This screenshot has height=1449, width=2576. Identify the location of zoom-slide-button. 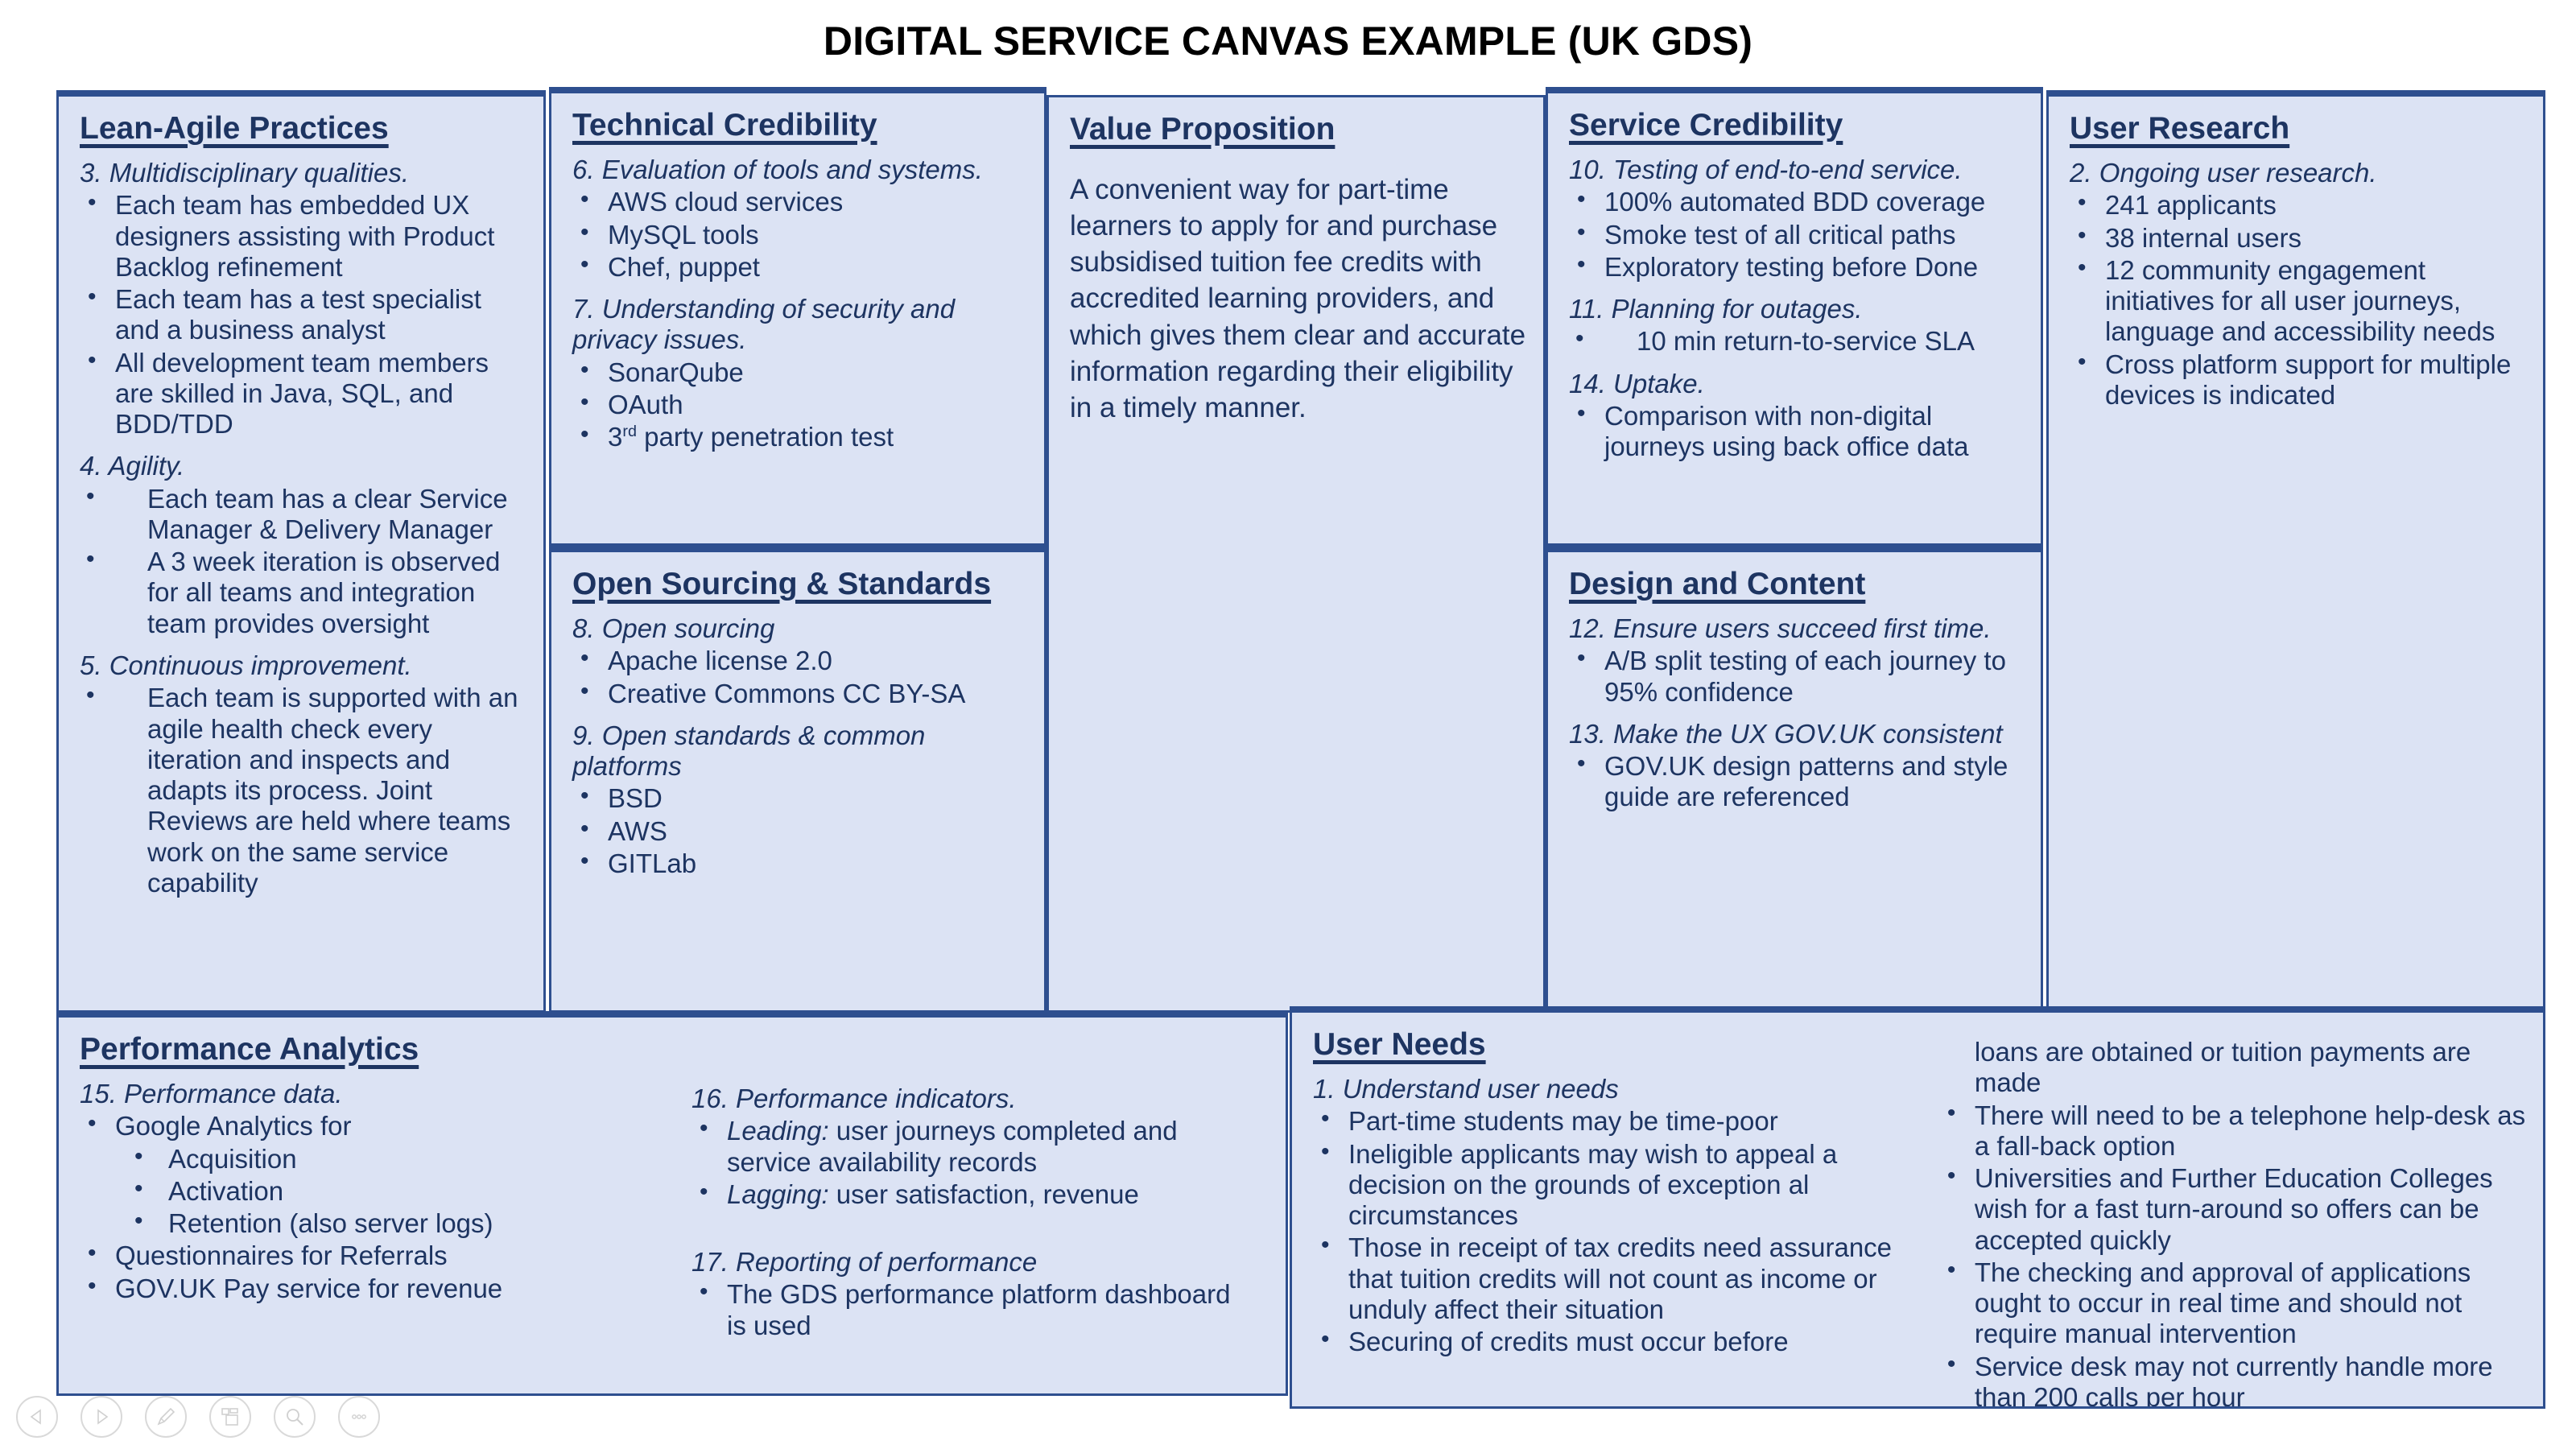
(295, 1417).